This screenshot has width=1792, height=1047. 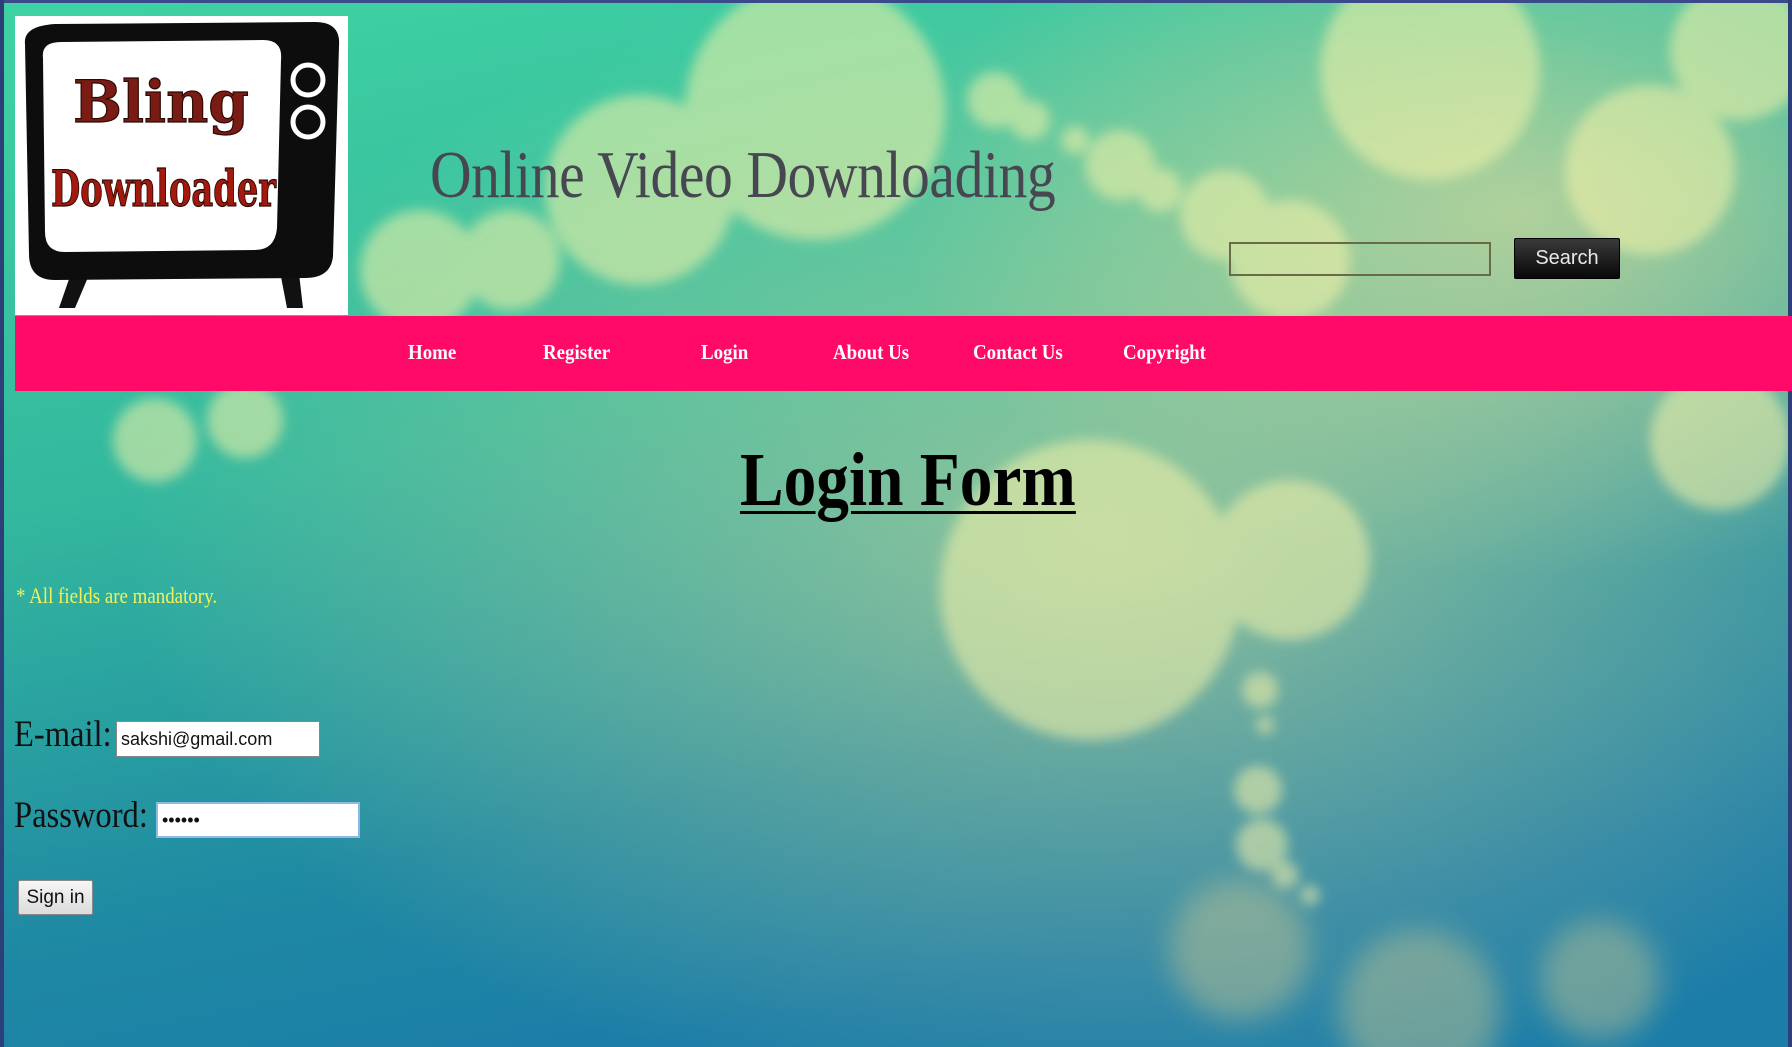 I want to click on logo-text-bling: Bling, so click(x=161, y=102).